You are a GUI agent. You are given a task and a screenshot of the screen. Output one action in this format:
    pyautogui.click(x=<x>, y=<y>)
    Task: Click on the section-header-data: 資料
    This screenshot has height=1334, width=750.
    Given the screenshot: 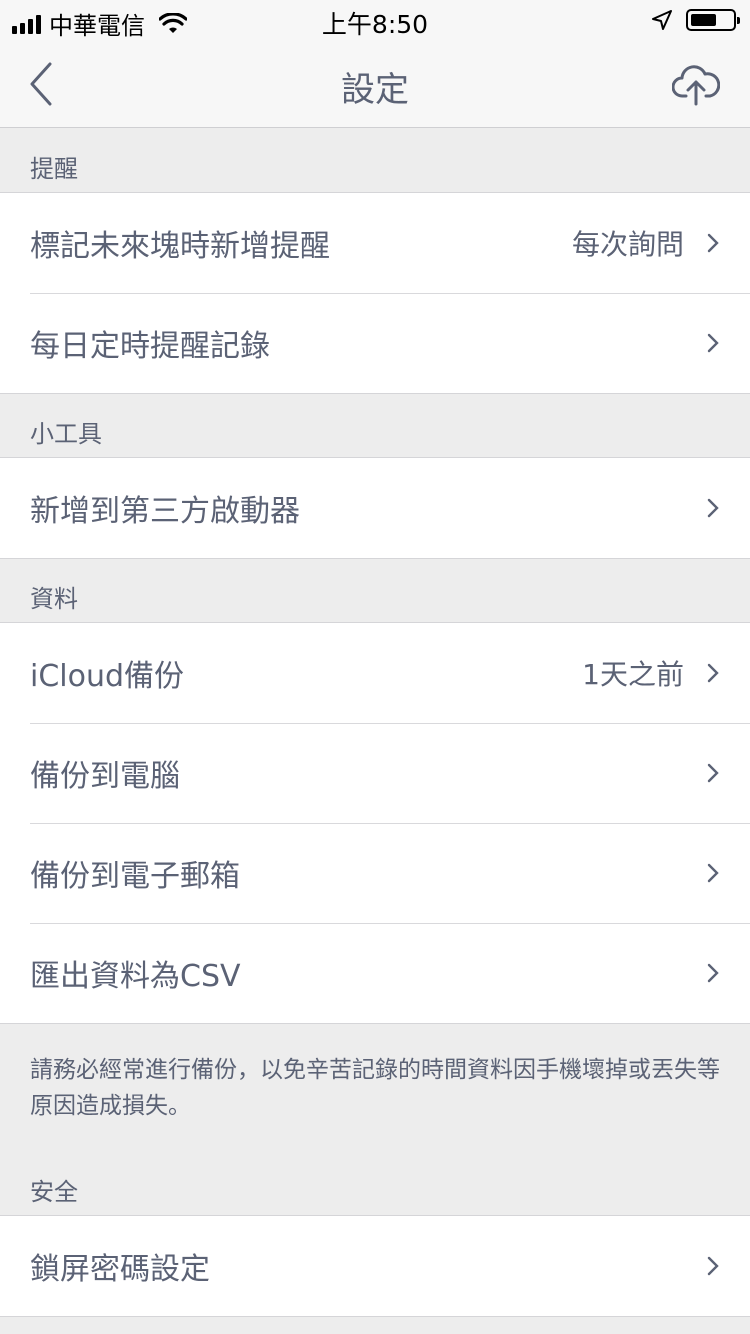 What is the action you would take?
    pyautogui.click(x=375, y=591)
    